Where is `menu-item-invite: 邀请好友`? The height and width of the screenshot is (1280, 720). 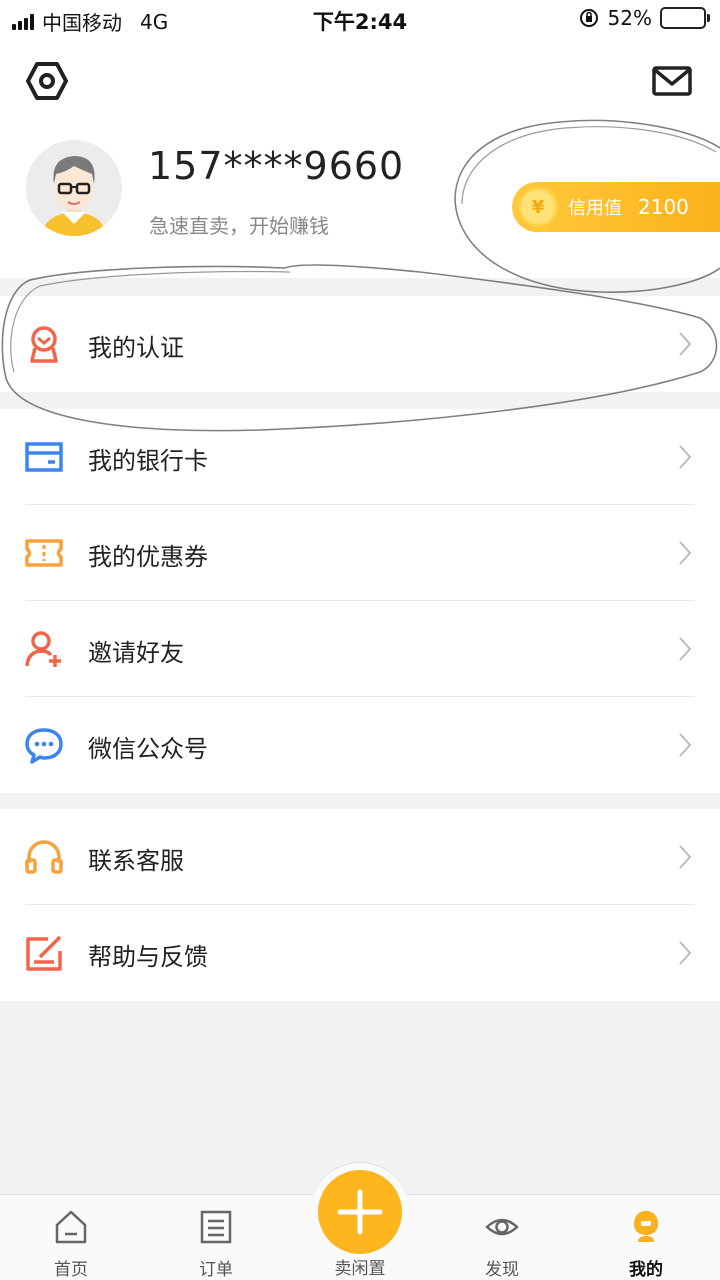
menu-item-invite: 邀请好友 is located at coordinates (360, 649).